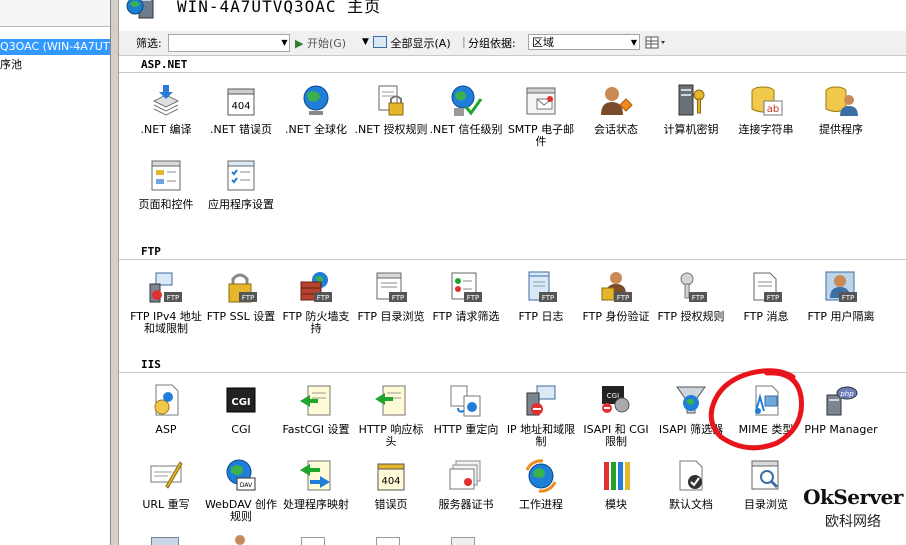 The width and height of the screenshot is (906, 545). Describe the element at coordinates (466, 504) in the screenshot. I see `feature-label: 服务器证书` at that location.